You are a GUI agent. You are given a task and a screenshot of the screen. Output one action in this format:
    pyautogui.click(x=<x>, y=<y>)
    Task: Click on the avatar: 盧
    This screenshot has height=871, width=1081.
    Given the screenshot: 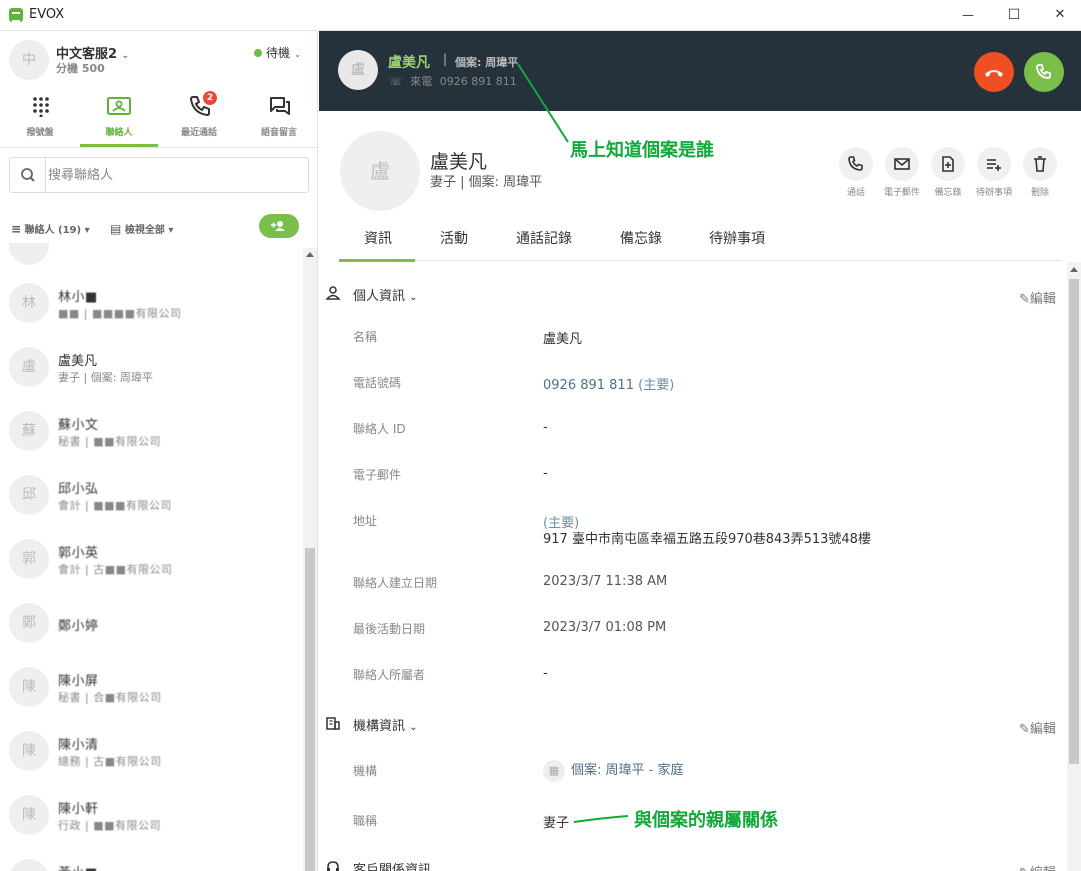 What is the action you would take?
    pyautogui.click(x=29, y=367)
    